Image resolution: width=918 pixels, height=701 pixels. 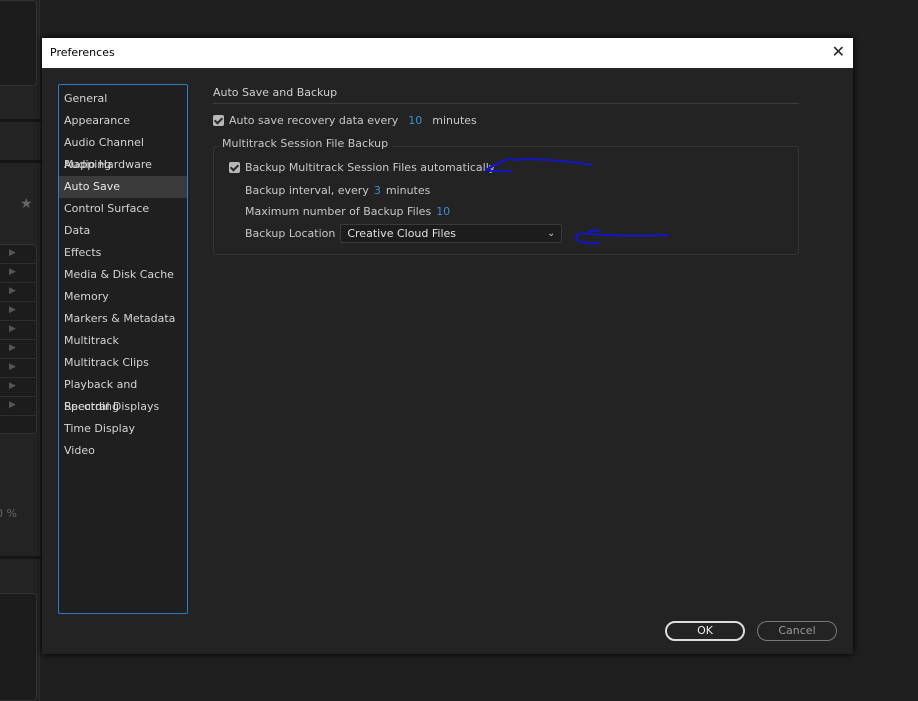 What do you see at coordinates (577, 201) in the screenshot?
I see `annotation-arrows` at bounding box center [577, 201].